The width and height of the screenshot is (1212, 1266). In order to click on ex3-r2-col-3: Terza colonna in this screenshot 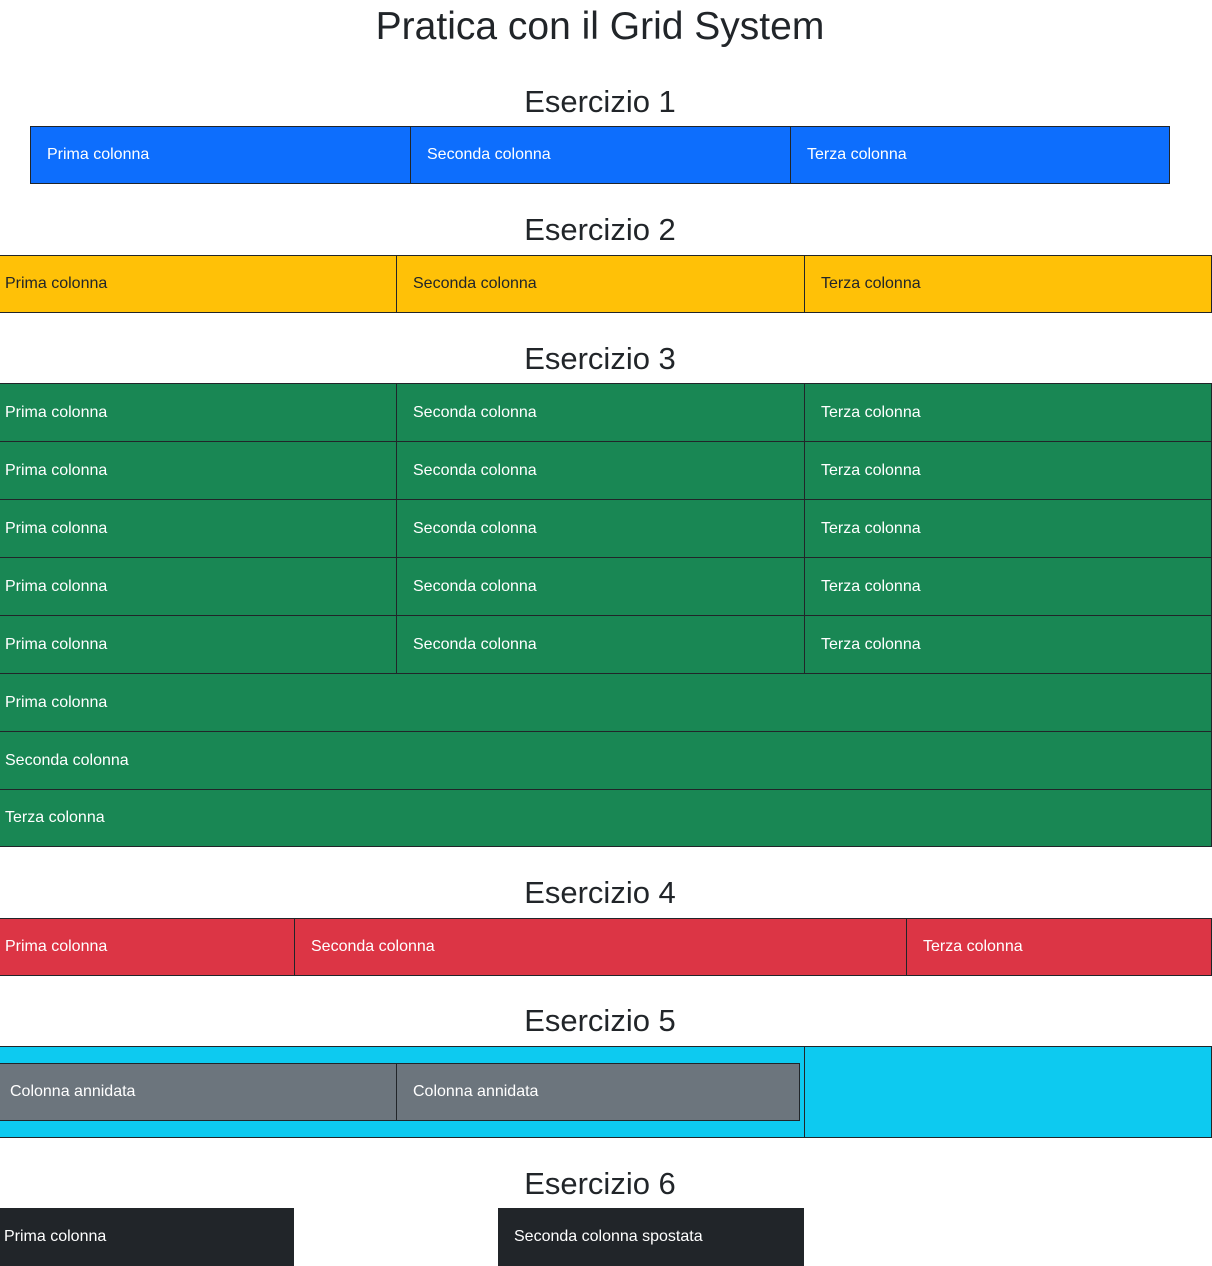, I will do `click(1008, 470)`.